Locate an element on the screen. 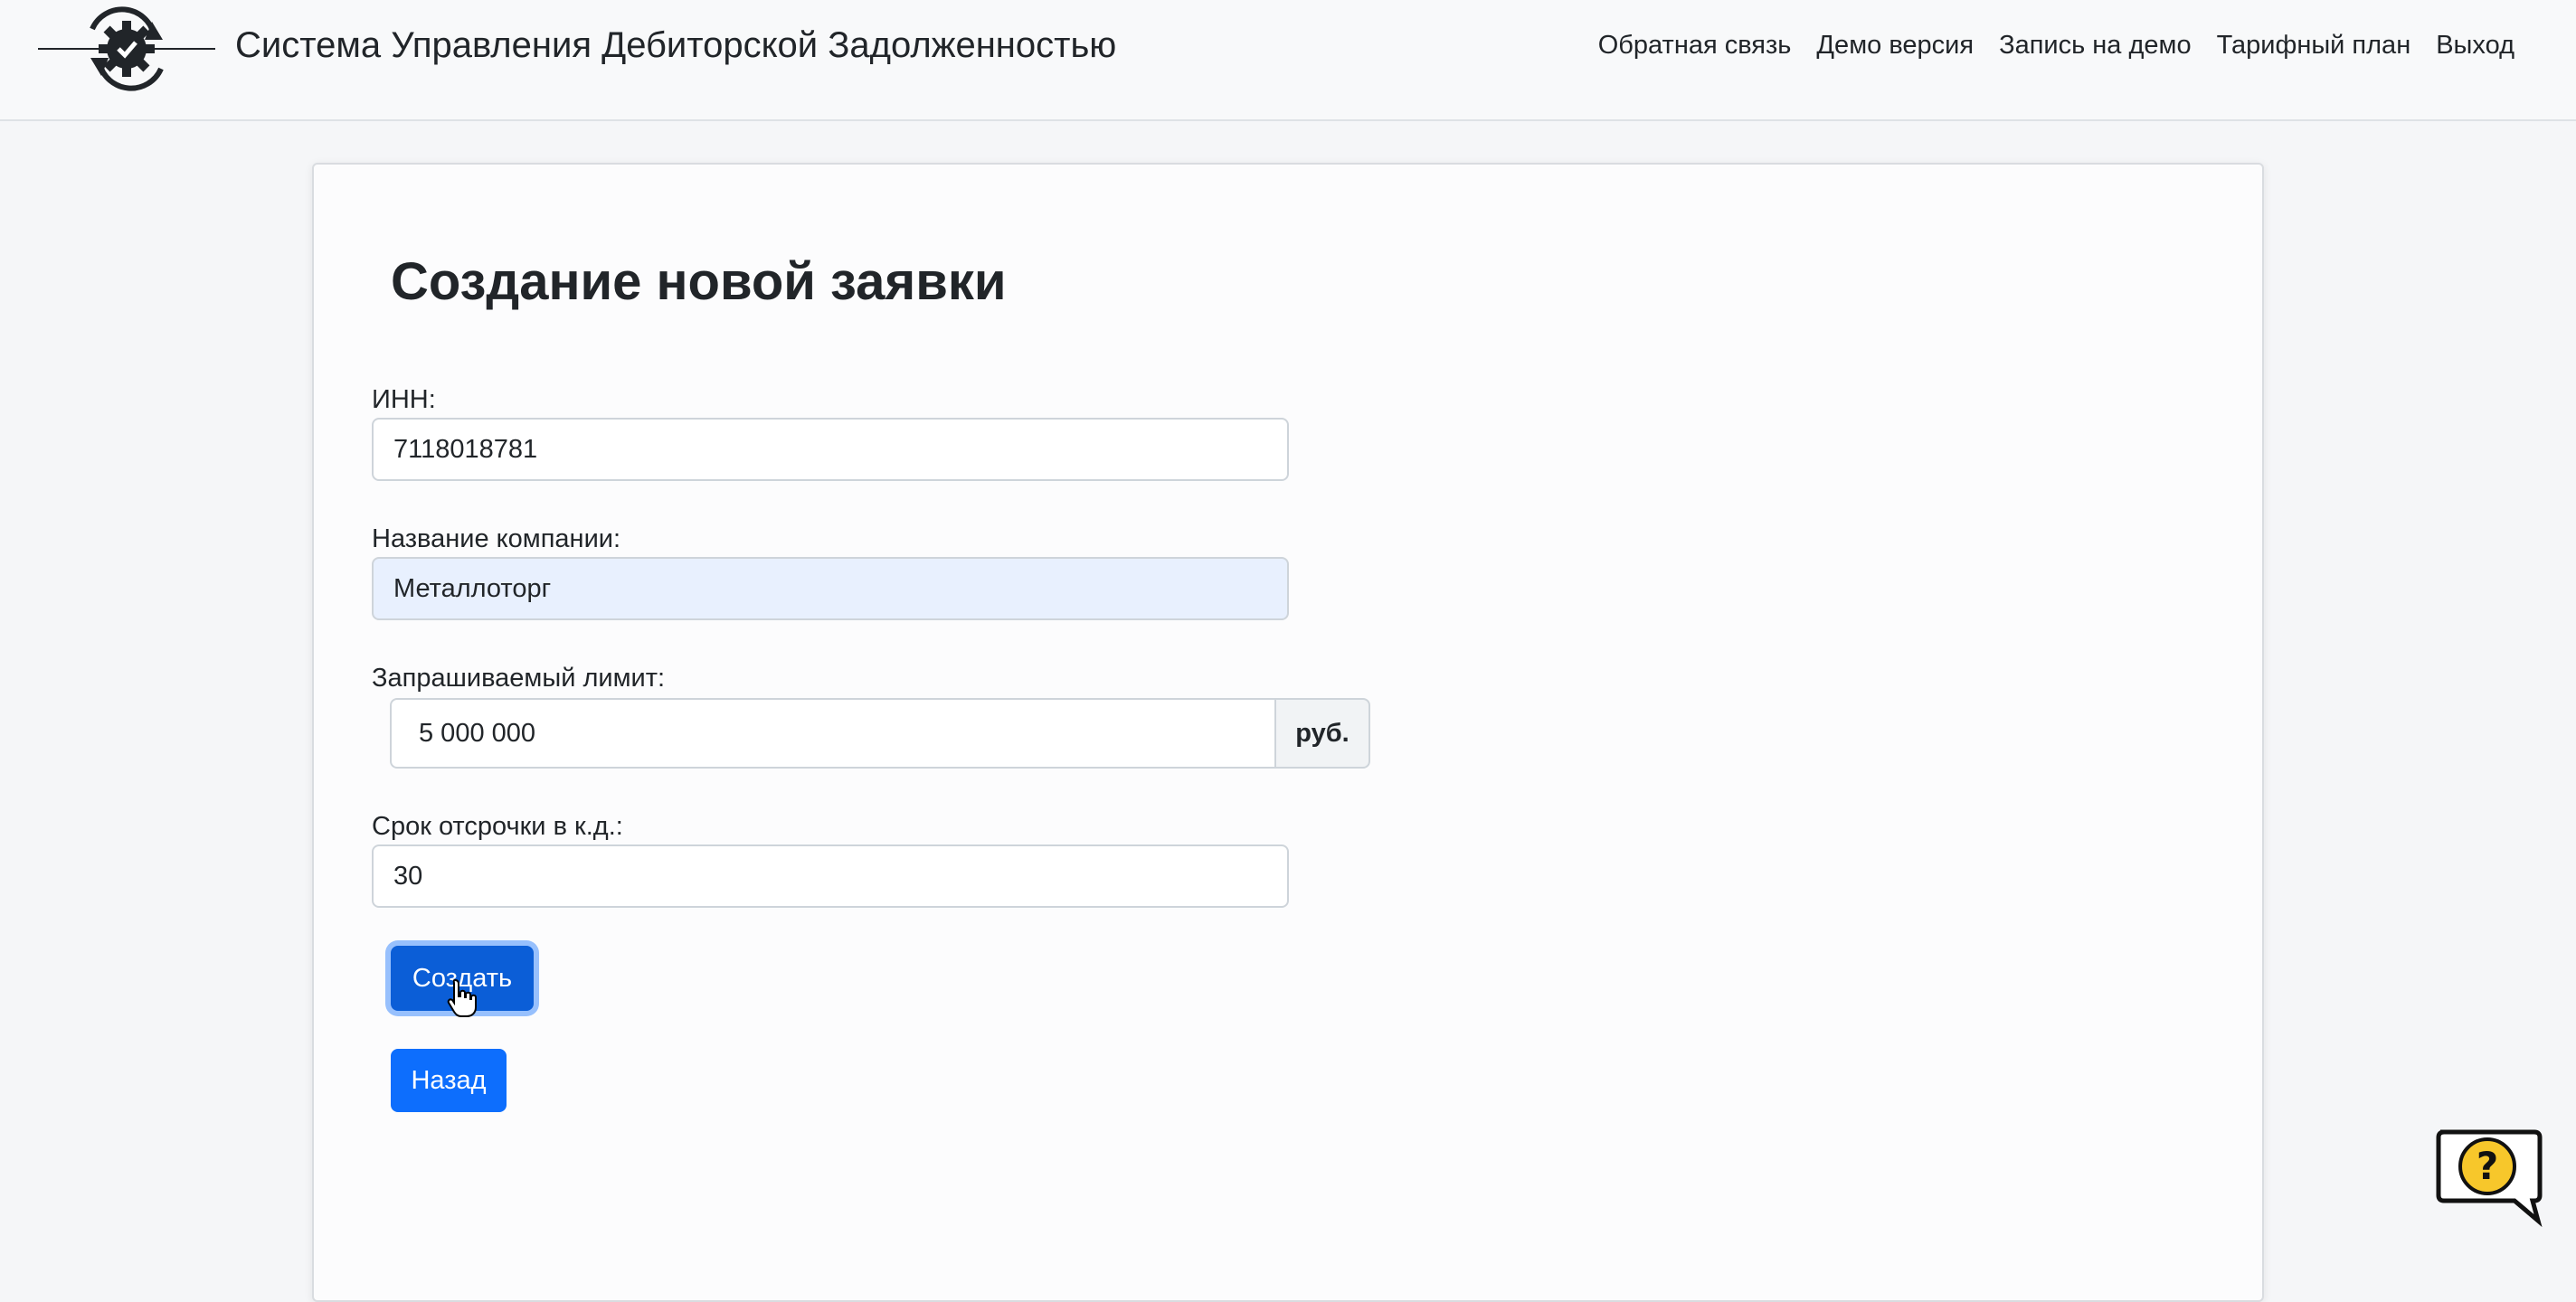  help-chat-icon: ? is located at coordinates (2489, 1177).